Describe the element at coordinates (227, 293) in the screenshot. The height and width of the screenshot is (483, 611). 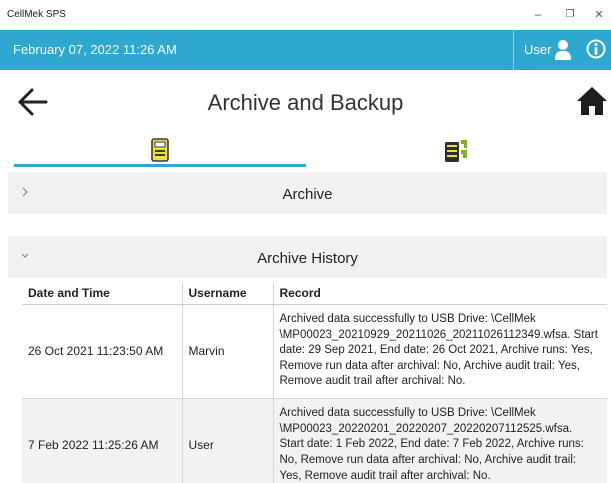
I see `column-header-username: Username` at that location.